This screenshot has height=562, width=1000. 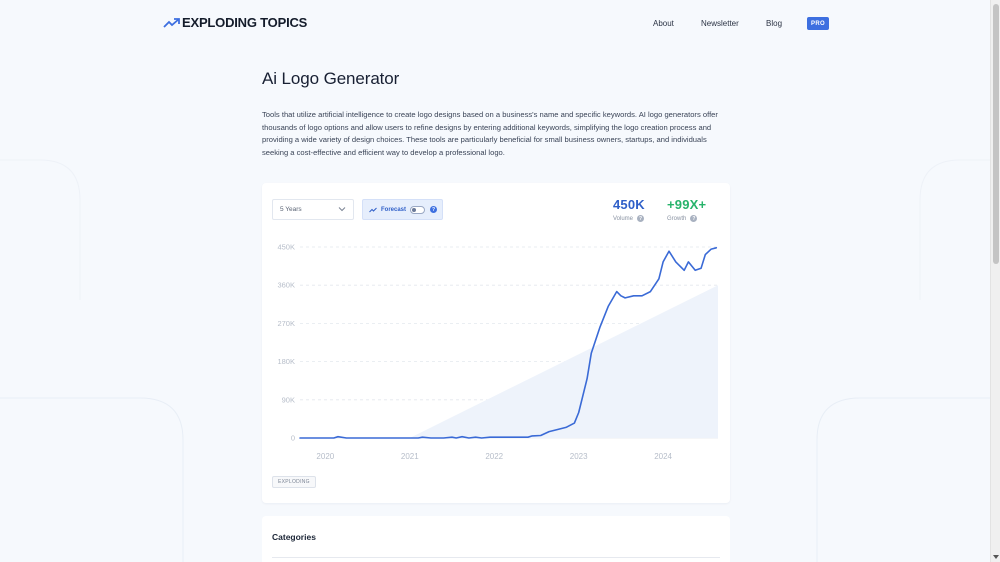 What do you see at coordinates (663, 456) in the screenshot?
I see `x-tick-label: 2024` at bounding box center [663, 456].